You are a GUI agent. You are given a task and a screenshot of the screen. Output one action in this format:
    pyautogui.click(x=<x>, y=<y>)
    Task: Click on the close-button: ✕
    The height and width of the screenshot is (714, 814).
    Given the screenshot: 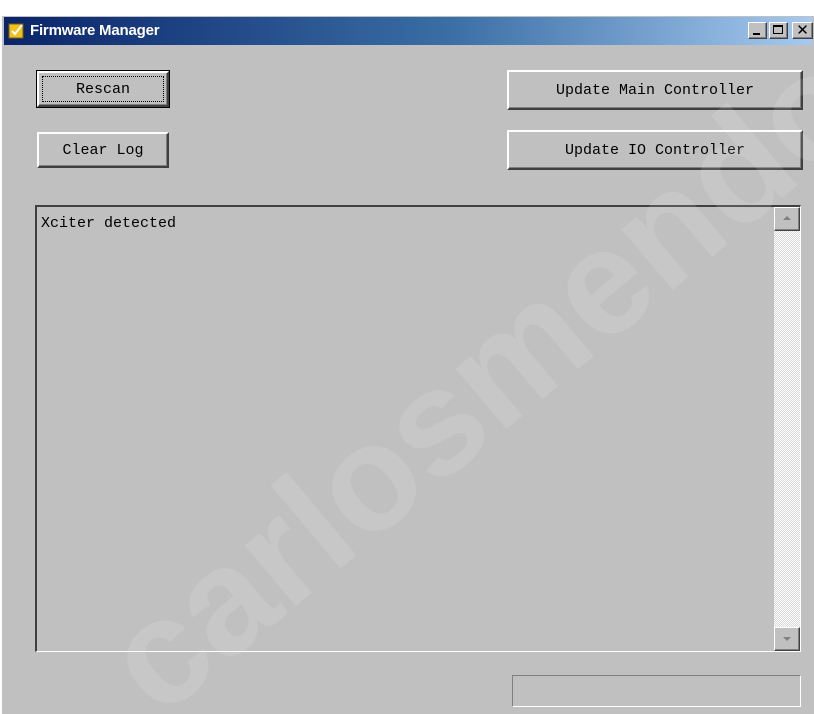 What is the action you would take?
    pyautogui.click(x=802, y=30)
    